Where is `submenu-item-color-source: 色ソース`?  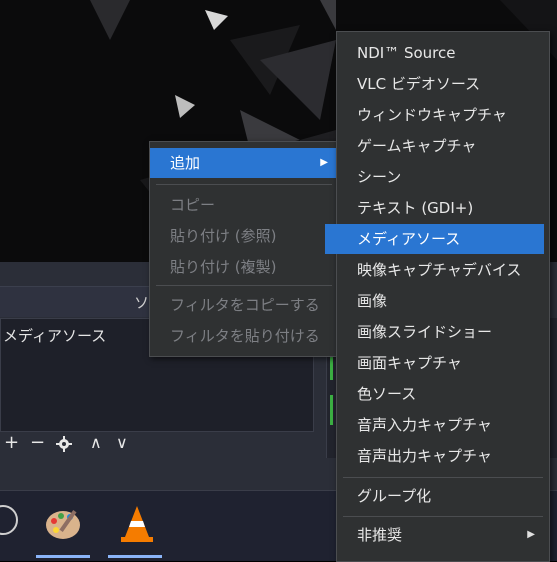 submenu-item-color-source: 色ソース is located at coordinates (443, 394).